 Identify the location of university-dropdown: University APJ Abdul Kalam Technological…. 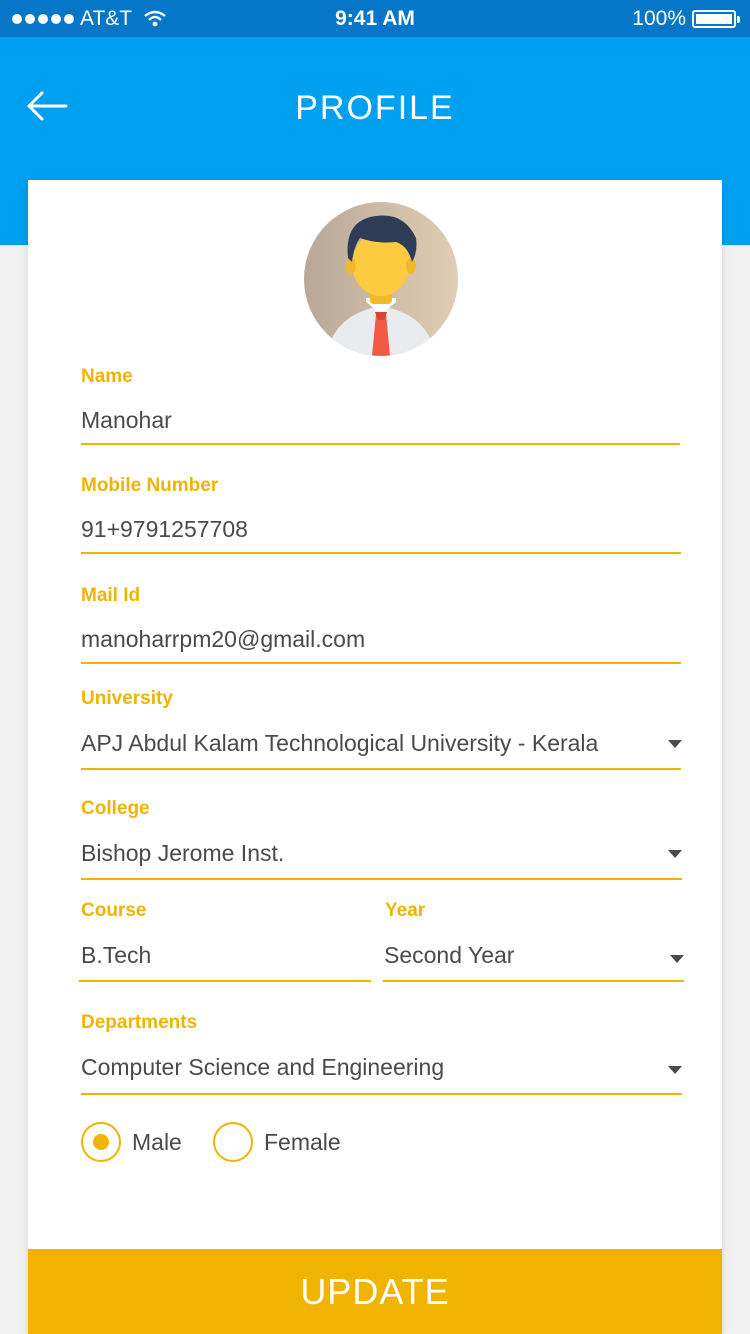
(386, 730).